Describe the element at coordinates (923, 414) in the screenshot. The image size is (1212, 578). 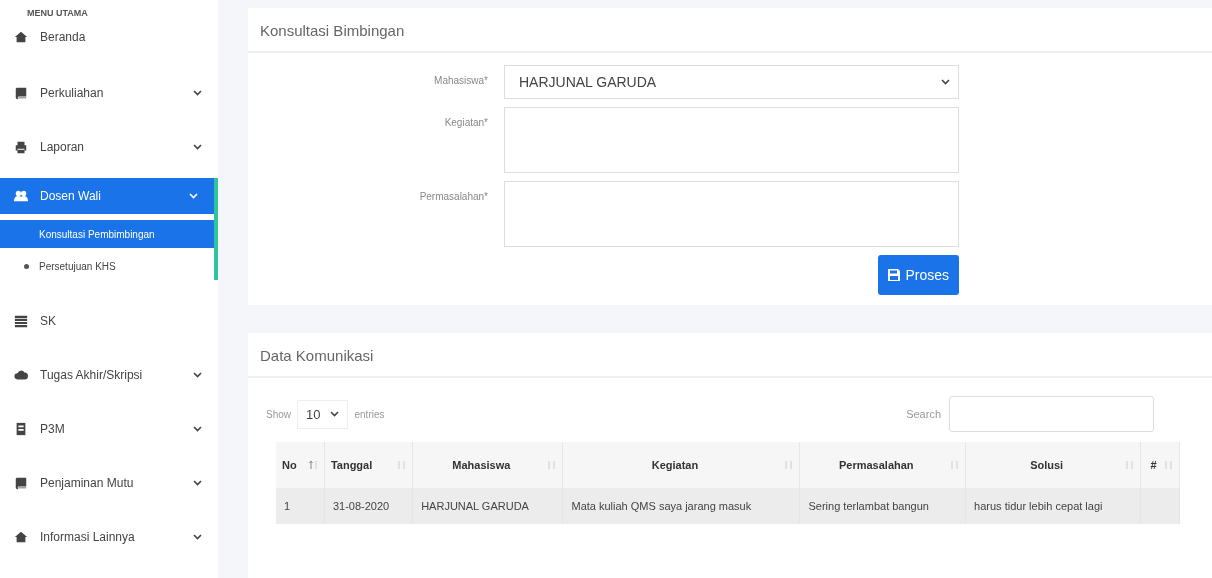
I see `search-label: Search` at that location.